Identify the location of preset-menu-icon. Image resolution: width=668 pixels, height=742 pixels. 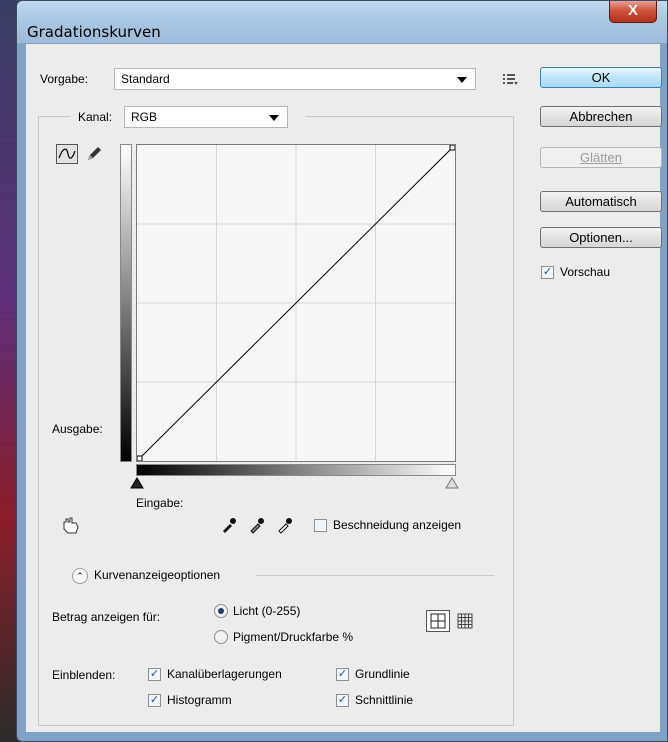
(510, 79).